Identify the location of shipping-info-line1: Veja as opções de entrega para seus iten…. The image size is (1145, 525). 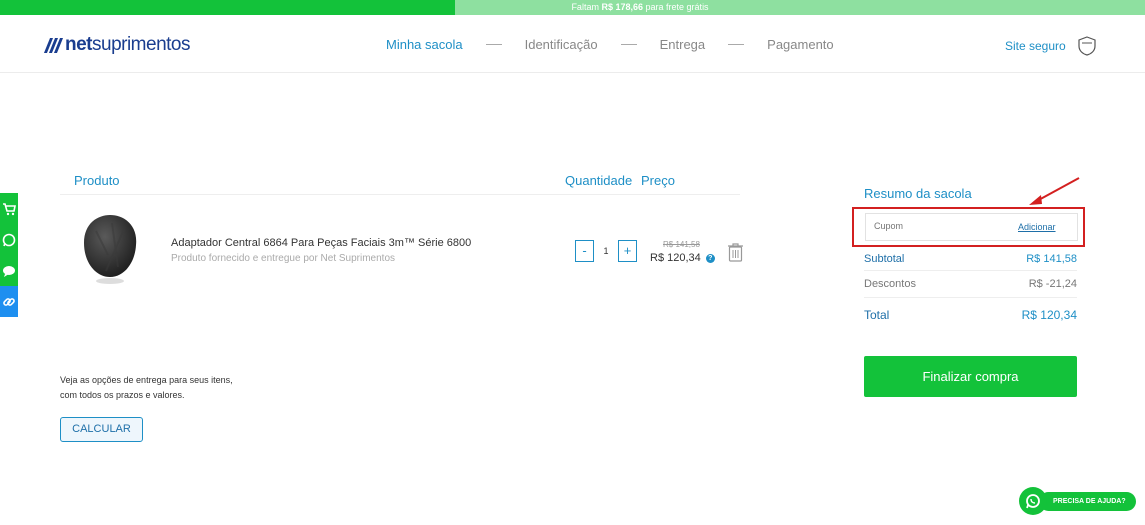
(146, 380).